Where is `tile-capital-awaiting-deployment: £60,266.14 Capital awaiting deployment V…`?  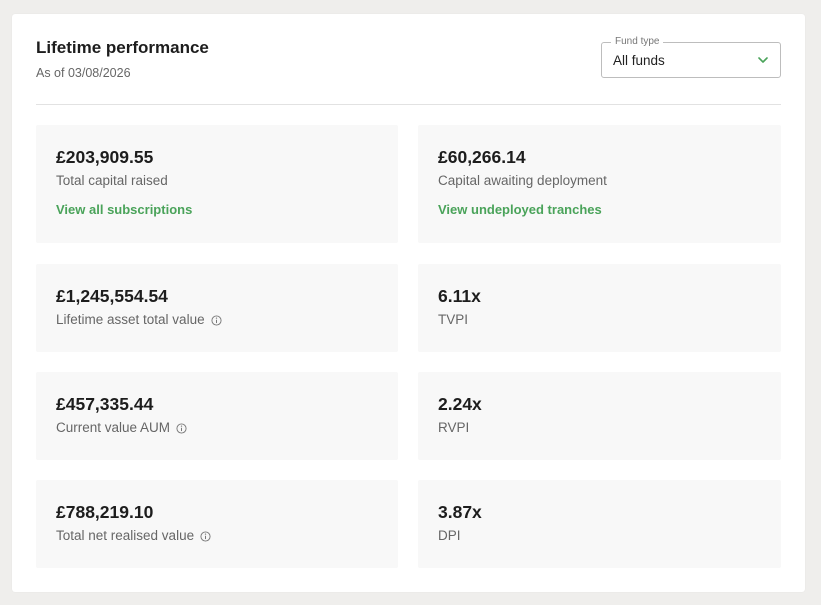
tile-capital-awaiting-deployment: £60,266.14 Capital awaiting deployment V… is located at coordinates (599, 184).